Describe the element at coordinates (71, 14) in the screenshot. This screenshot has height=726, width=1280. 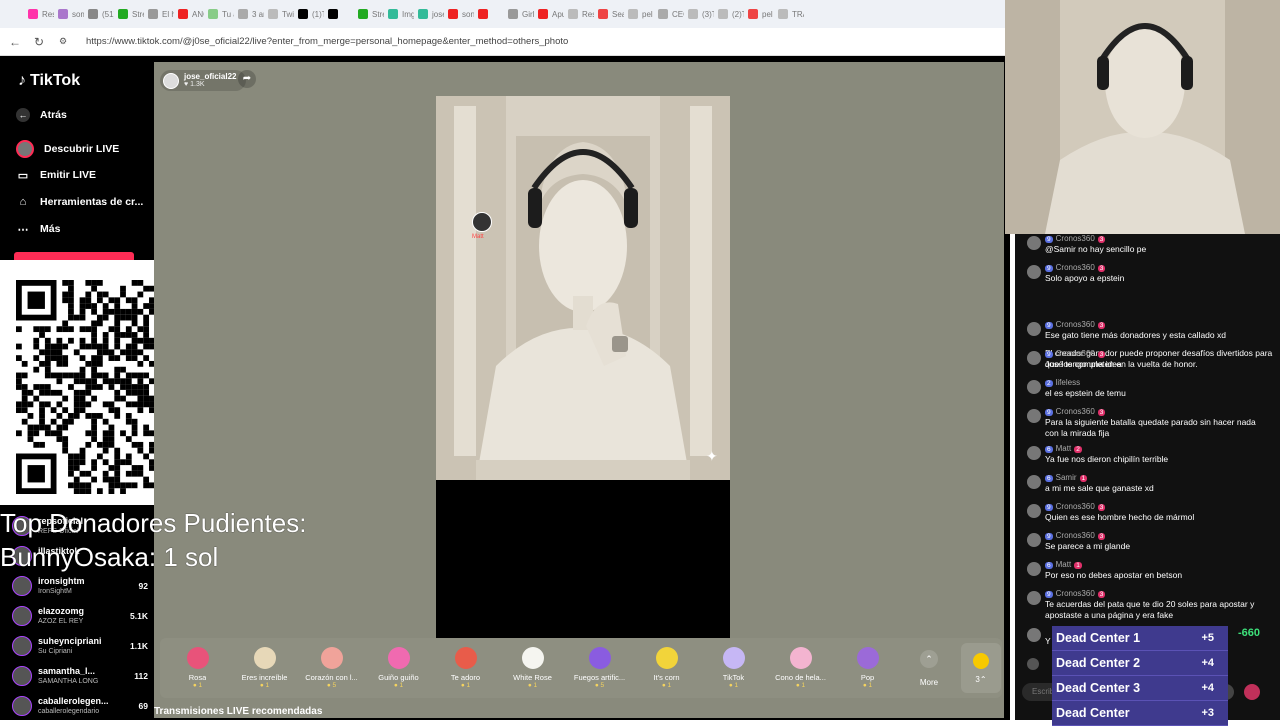
I see `browser-tab: som` at that location.